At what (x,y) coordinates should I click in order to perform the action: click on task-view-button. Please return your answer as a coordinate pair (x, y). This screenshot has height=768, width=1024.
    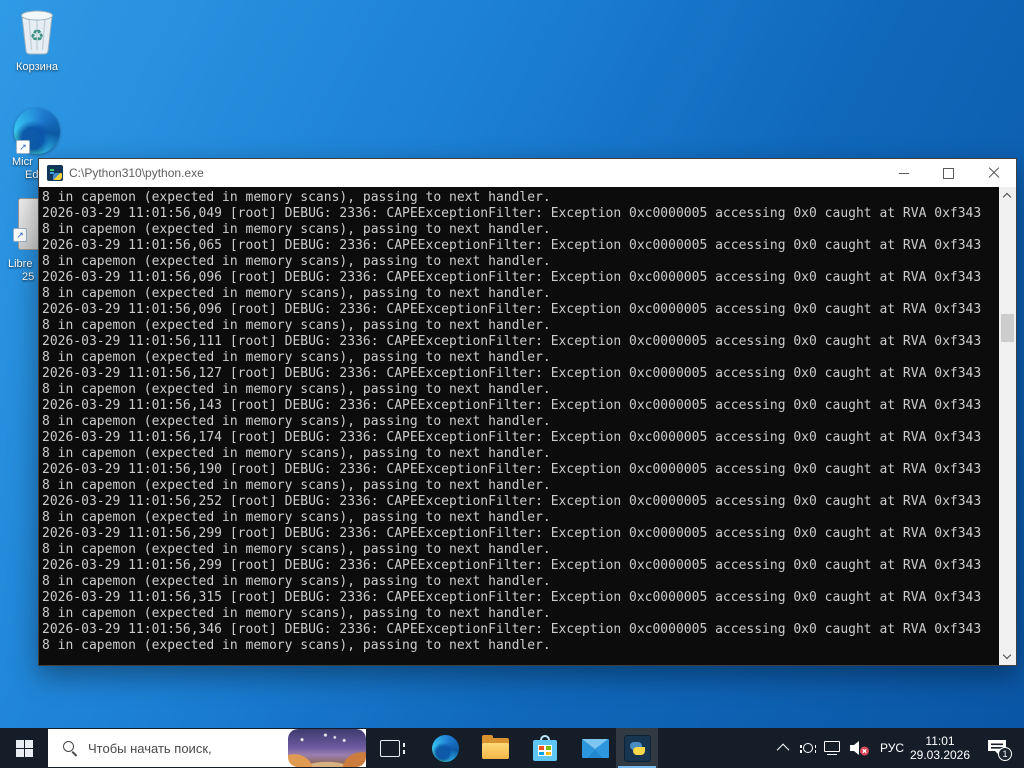
    Looking at the image, I should click on (390, 748).